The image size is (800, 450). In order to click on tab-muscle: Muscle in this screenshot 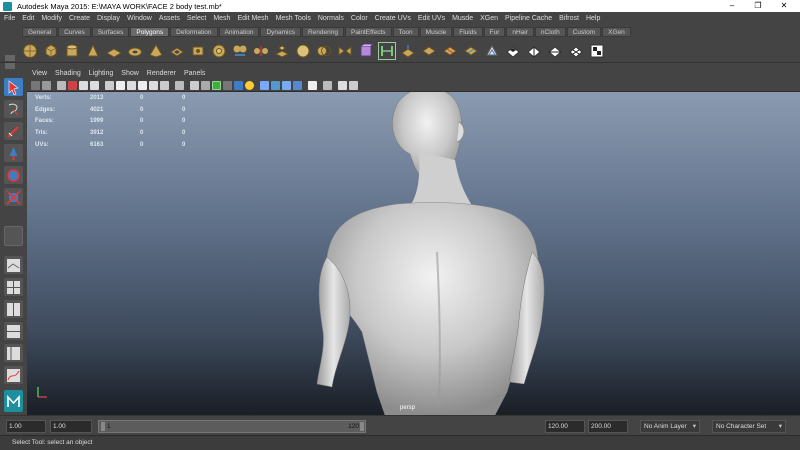, I will do `click(436, 32)`.